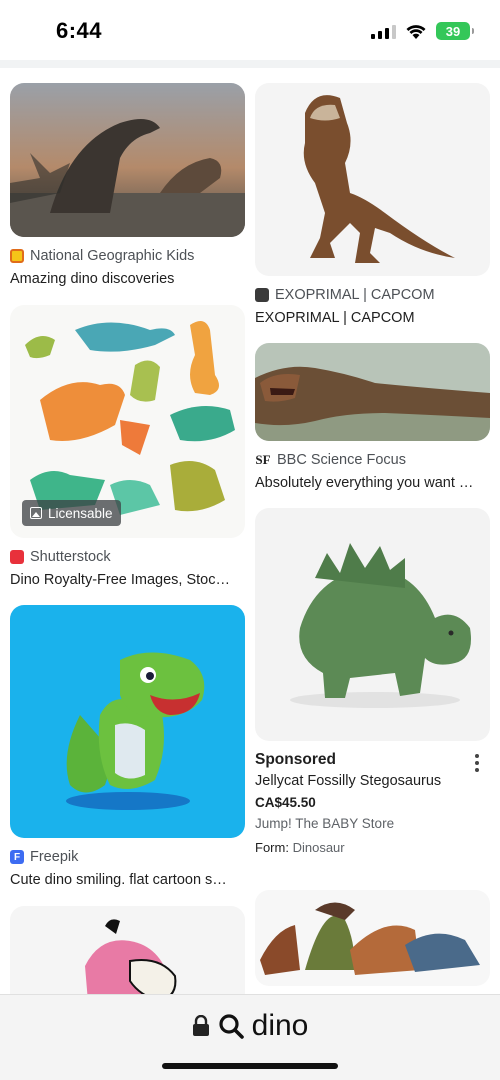 The image size is (500, 1080). I want to click on freepik-favicon-icon: F, so click(17, 857).